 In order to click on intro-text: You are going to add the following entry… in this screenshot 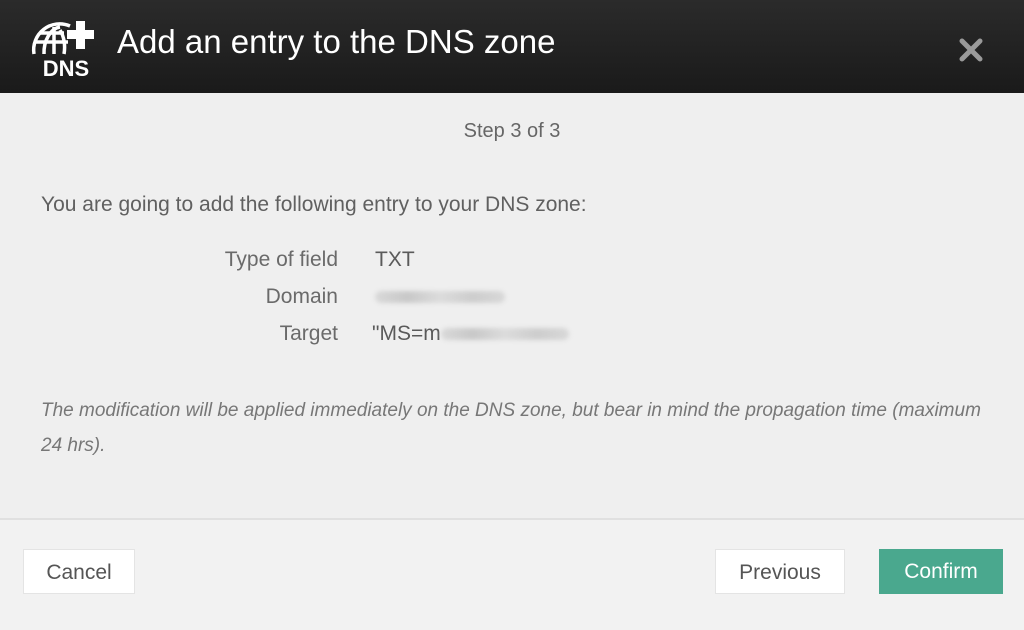, I will do `click(314, 204)`.